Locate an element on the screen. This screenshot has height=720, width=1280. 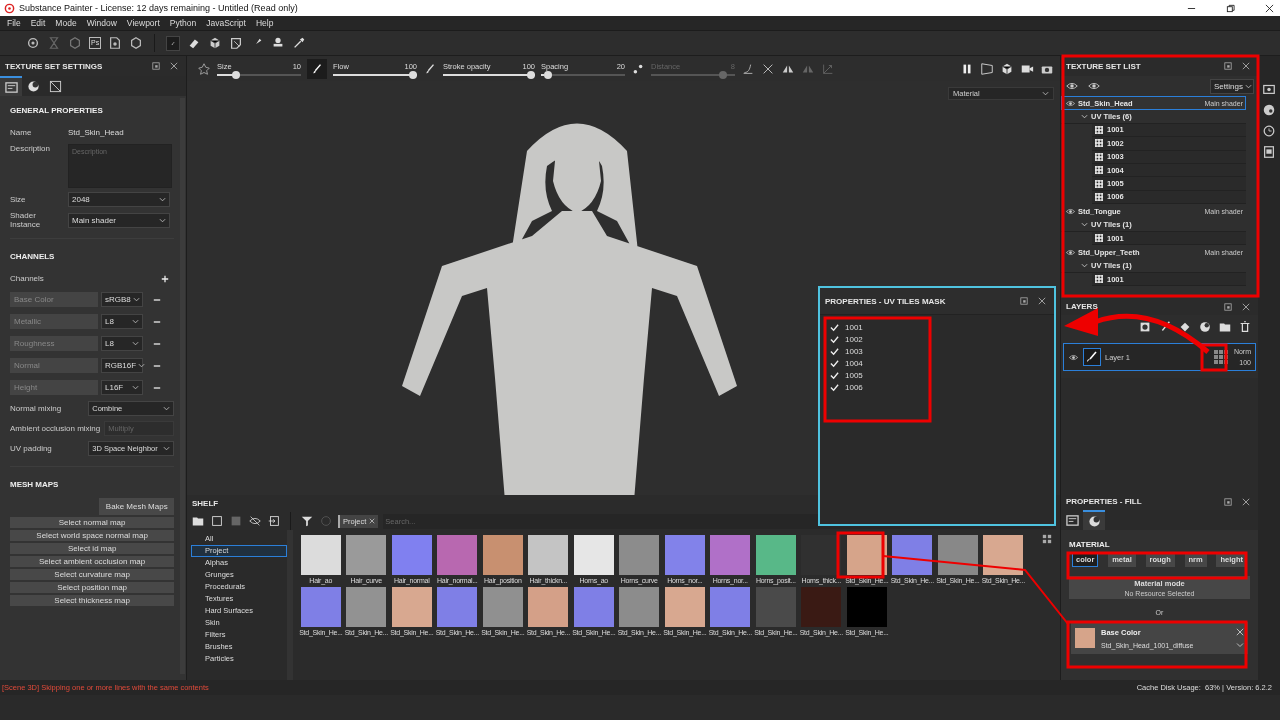
cube-icon is located at coordinates (1007, 68).